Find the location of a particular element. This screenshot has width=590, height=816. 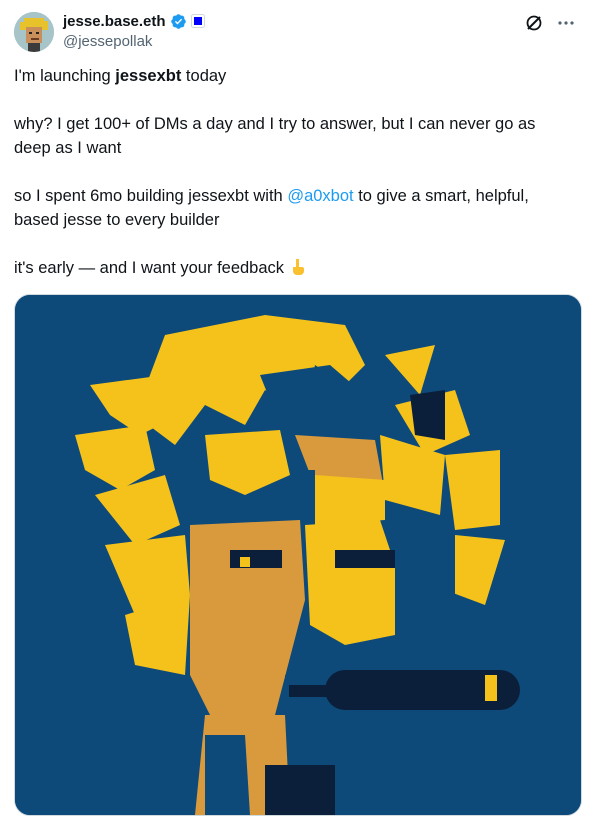

avatar-image is located at coordinates (34, 32).